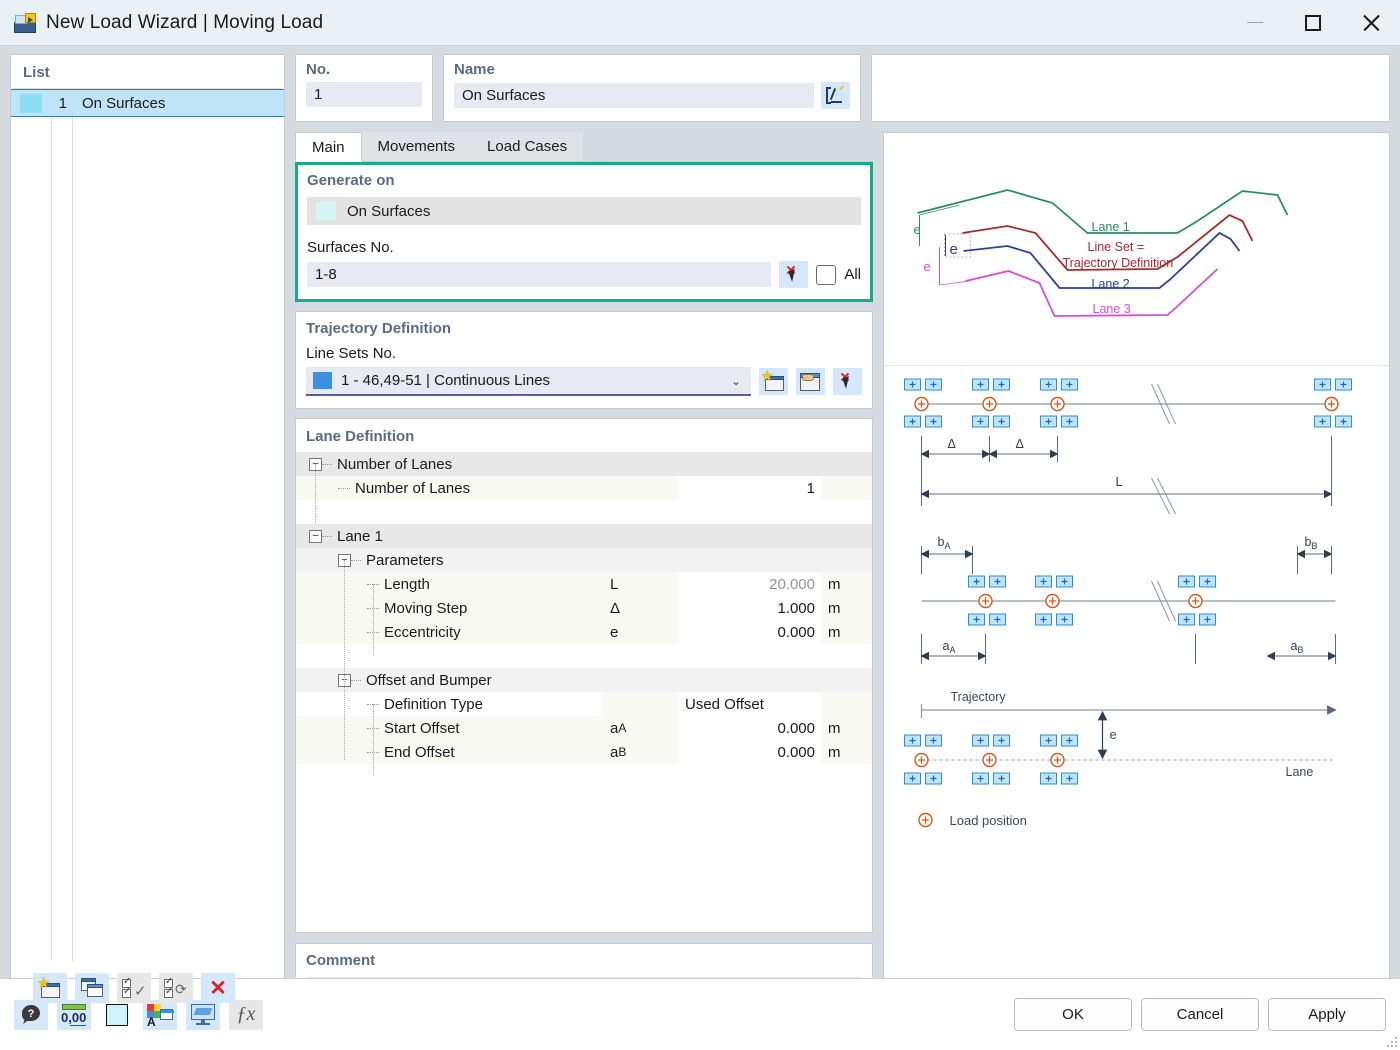 The width and height of the screenshot is (1400, 1050). I want to click on name-edit-button, so click(835, 95).